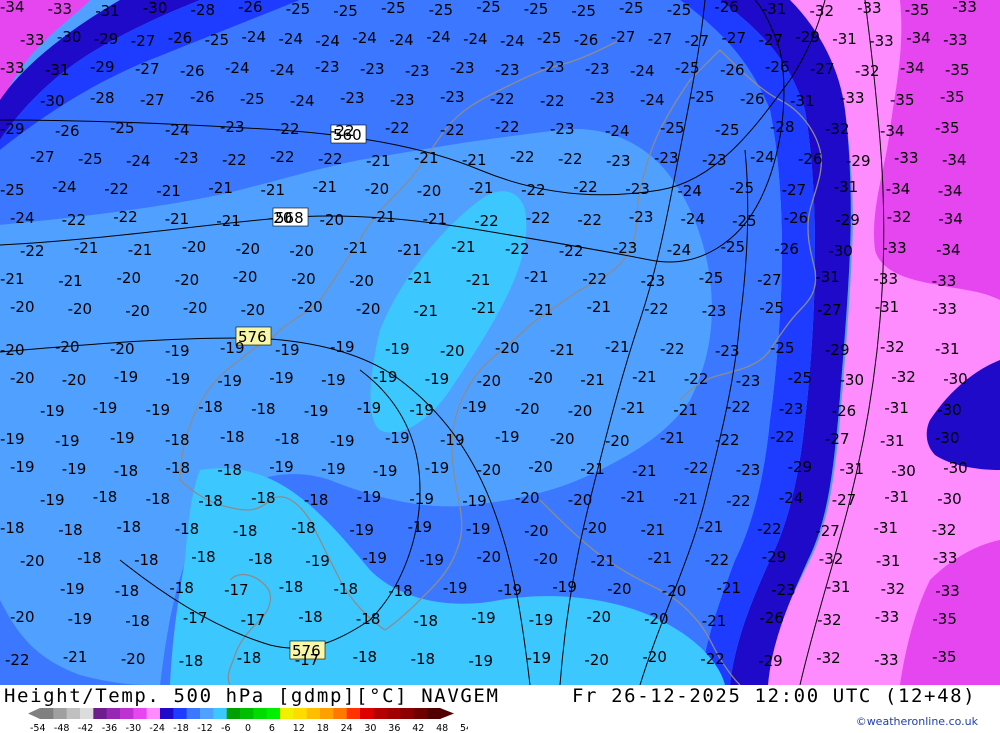 The height and width of the screenshot is (733, 1000). I want to click on temp-label: -17, so click(195, 618).